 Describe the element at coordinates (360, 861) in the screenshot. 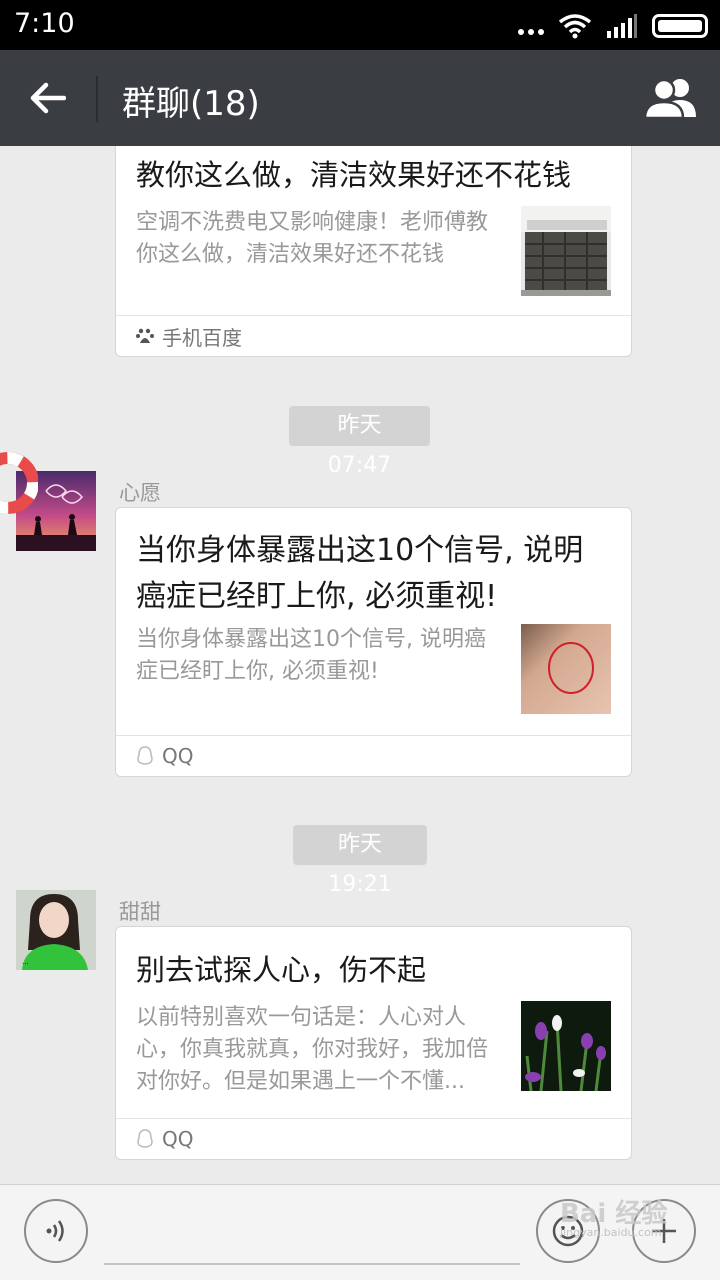

I see `timestamp: 昨天 19:21` at that location.